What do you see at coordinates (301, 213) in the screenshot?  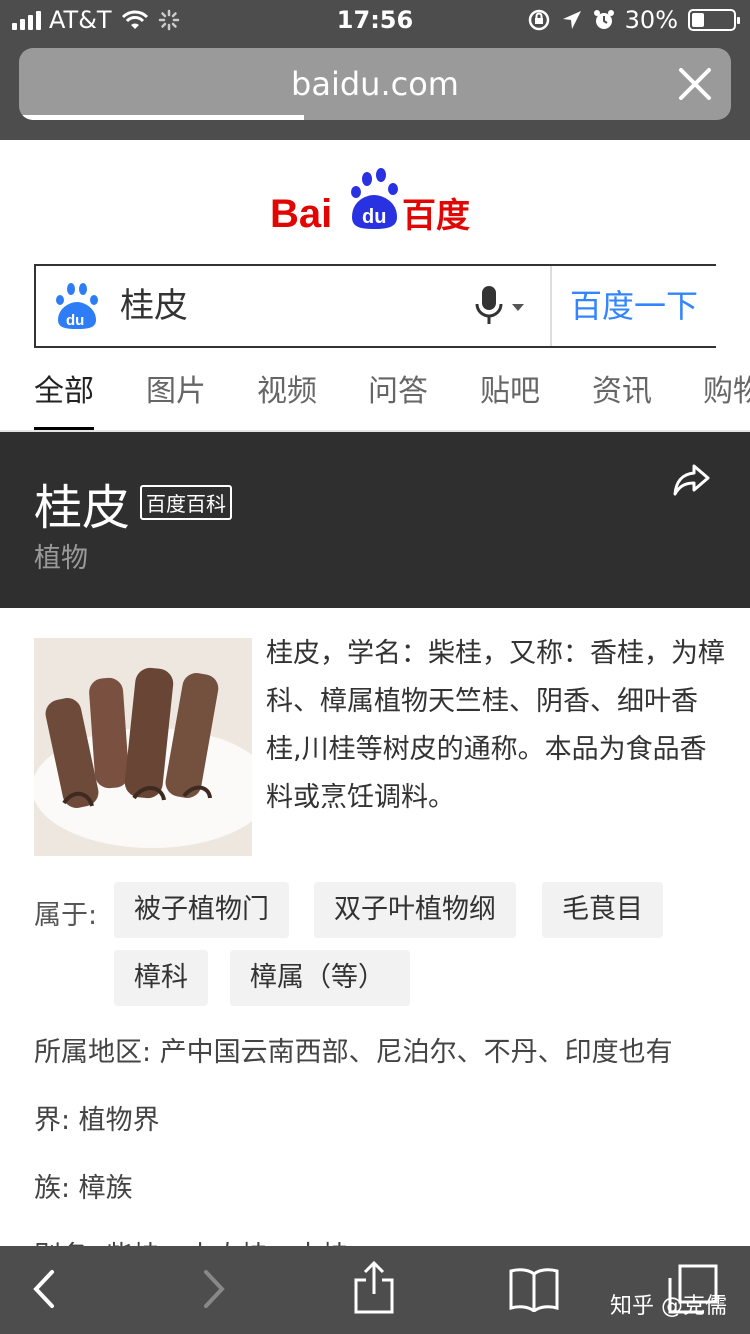 I see `svg-text: Bai` at bounding box center [301, 213].